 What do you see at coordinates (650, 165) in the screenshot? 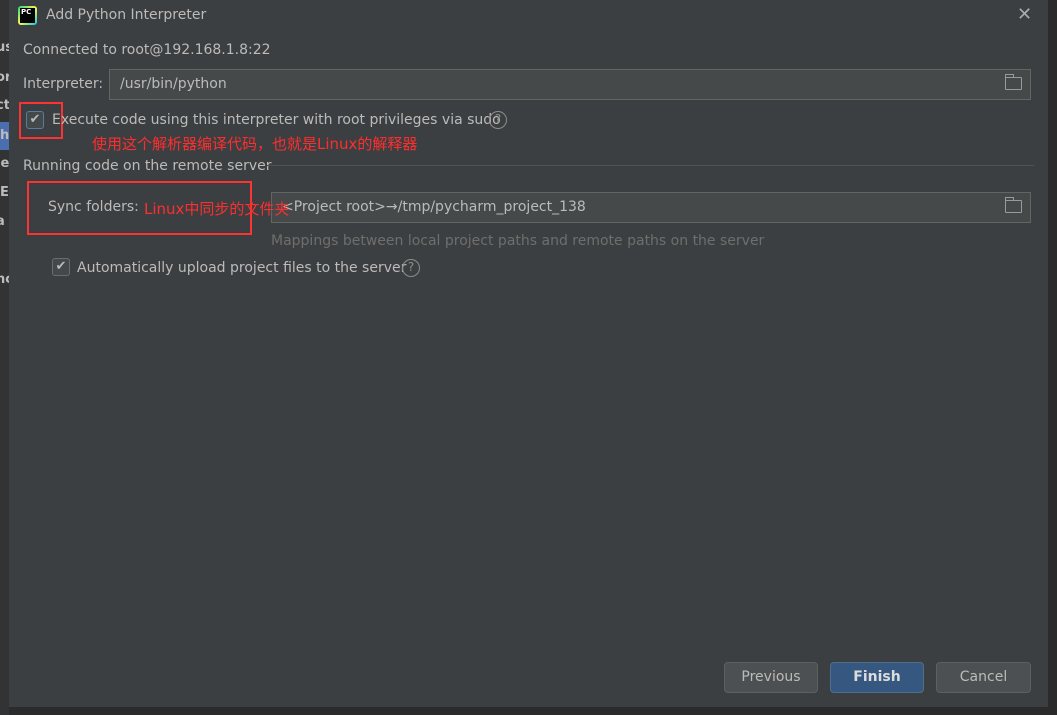
I see `section-divider` at bounding box center [650, 165].